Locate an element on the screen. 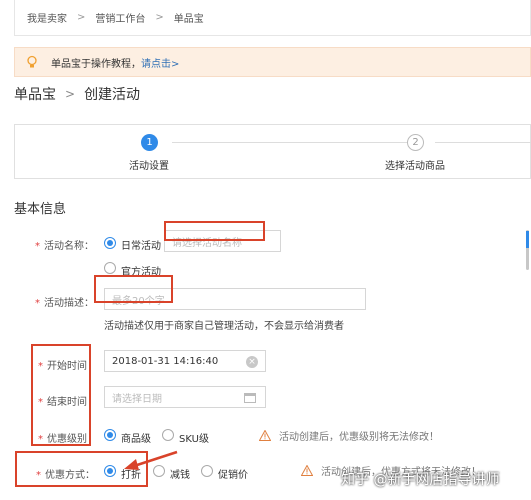 This screenshot has width=531, height=500. radio-promo-price is located at coordinates (207, 471).